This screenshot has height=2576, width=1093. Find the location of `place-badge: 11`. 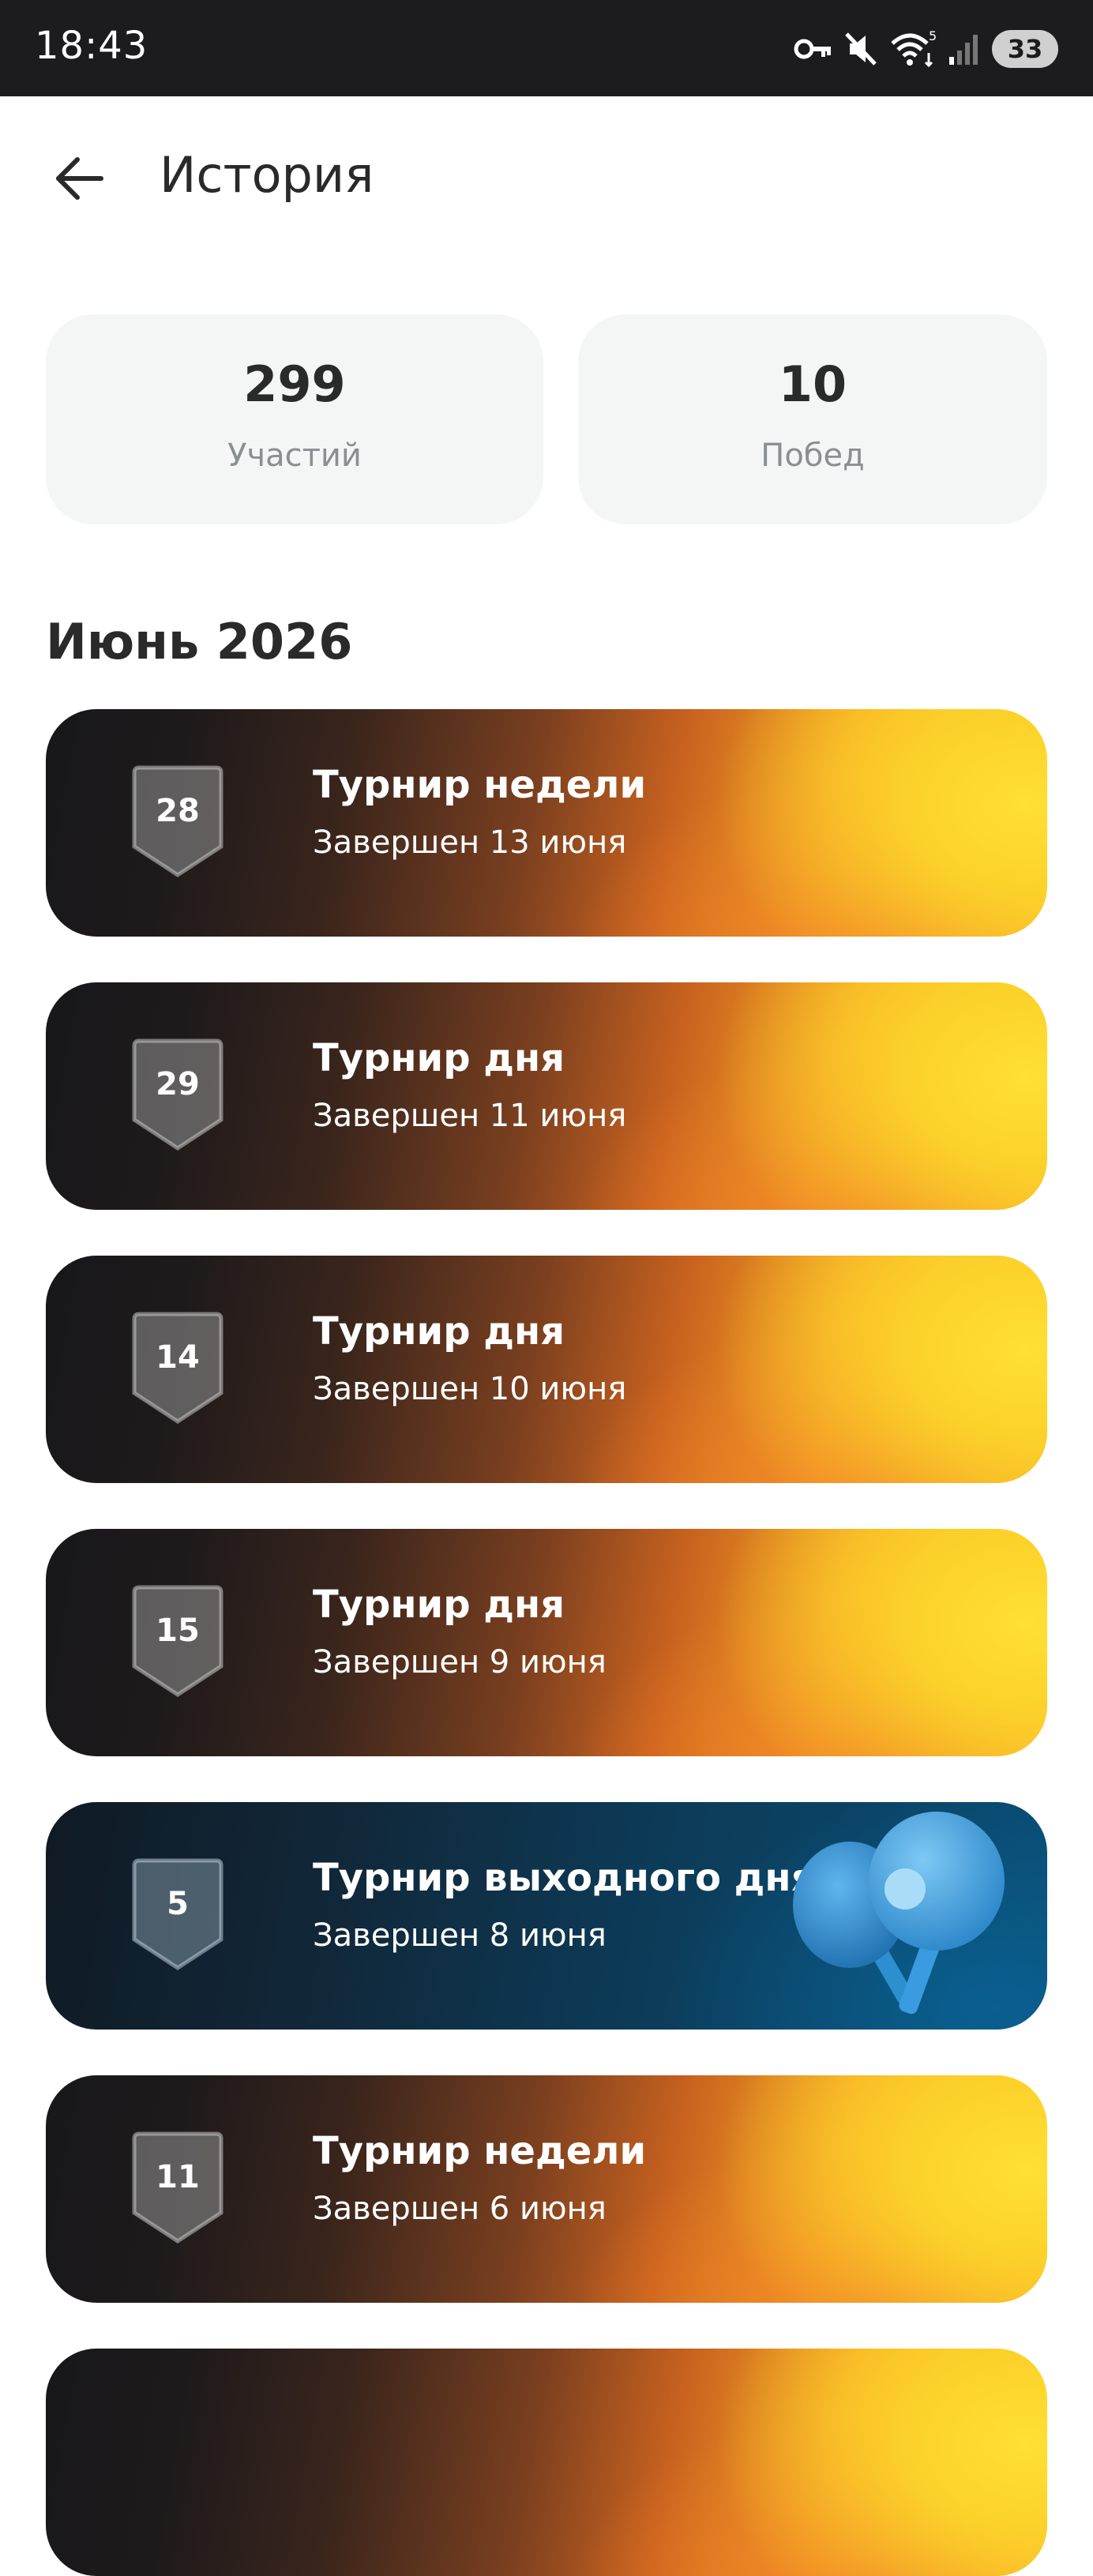

place-badge: 11 is located at coordinates (177, 2188).